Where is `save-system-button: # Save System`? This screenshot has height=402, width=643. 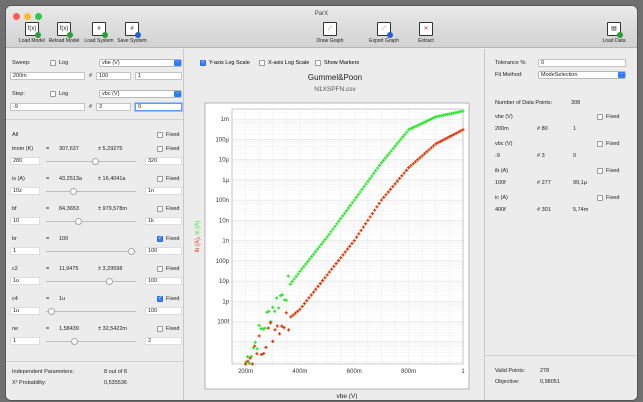 save-system-button: # Save System is located at coordinates (132, 33).